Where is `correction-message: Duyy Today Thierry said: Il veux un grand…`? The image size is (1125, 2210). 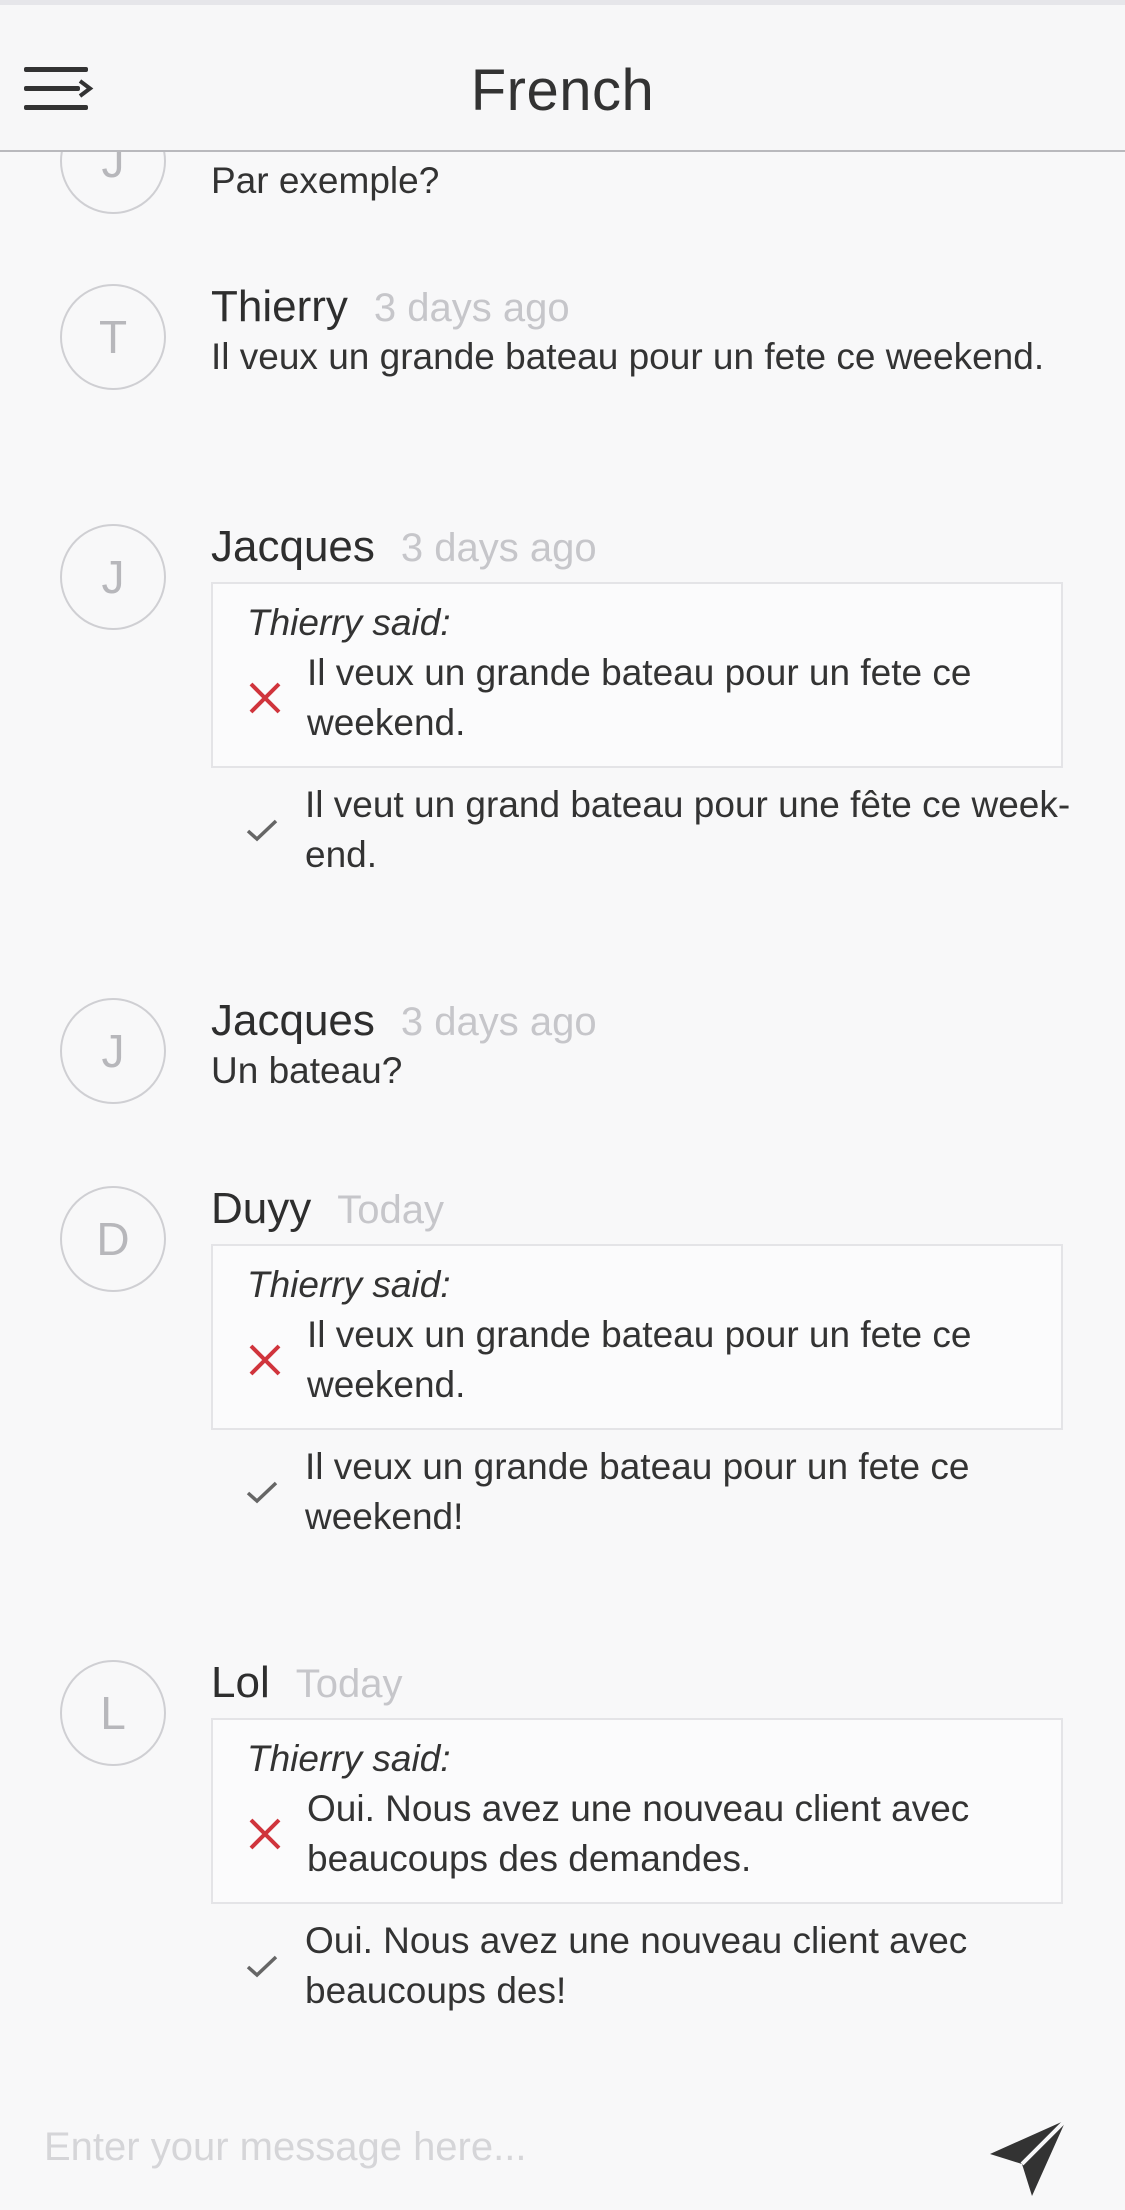 correction-message: Duyy Today Thierry said: Il veux un grand… is located at coordinates (641, 1363).